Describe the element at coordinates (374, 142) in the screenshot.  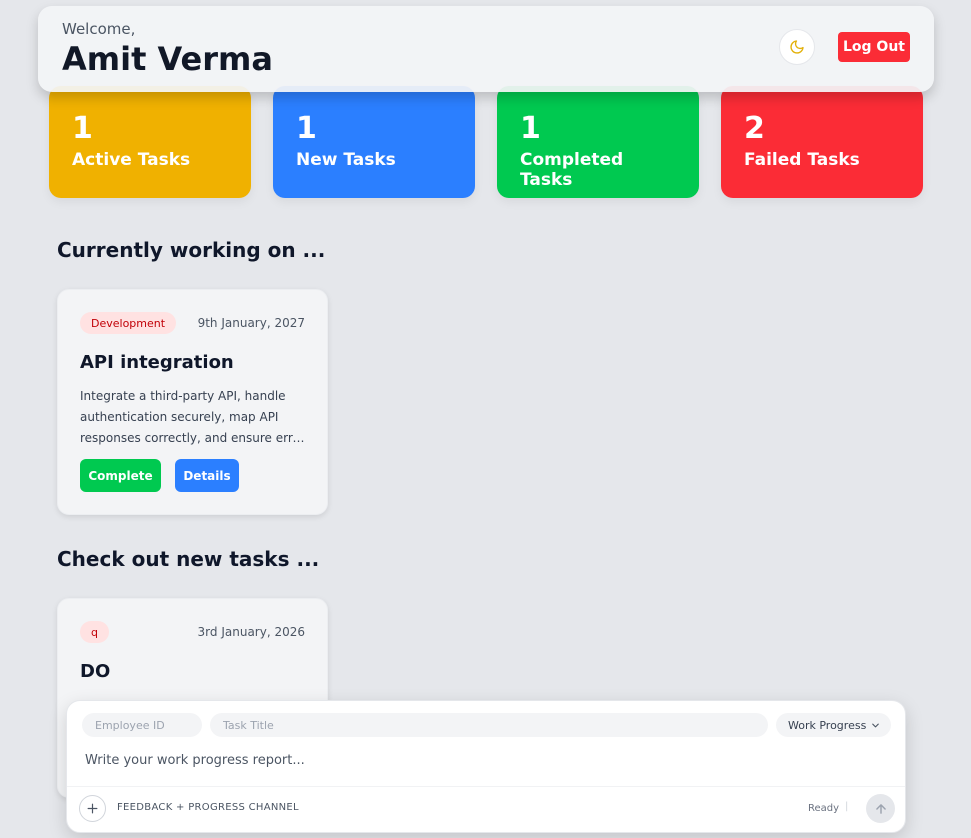
I see `stat-card-new: 1 New Tasks` at that location.